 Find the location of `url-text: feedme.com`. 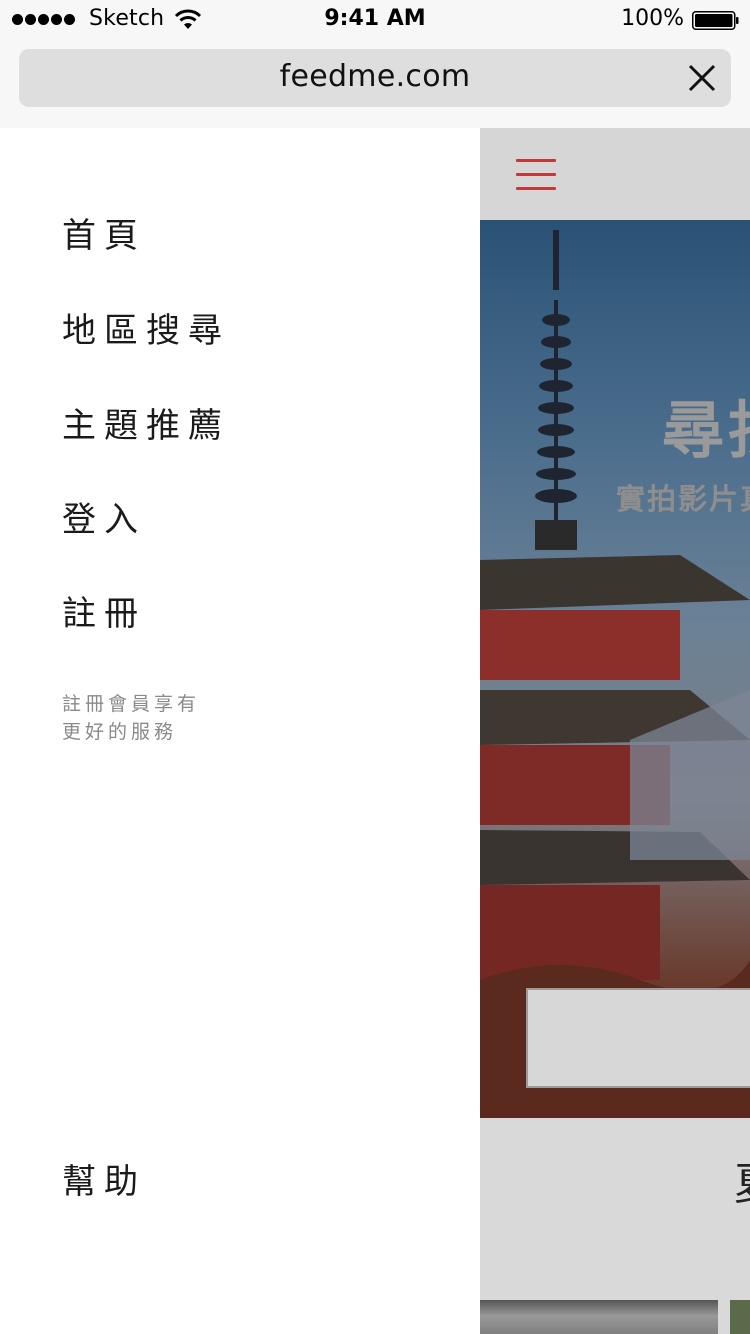

url-text: feedme.com is located at coordinates (375, 76).